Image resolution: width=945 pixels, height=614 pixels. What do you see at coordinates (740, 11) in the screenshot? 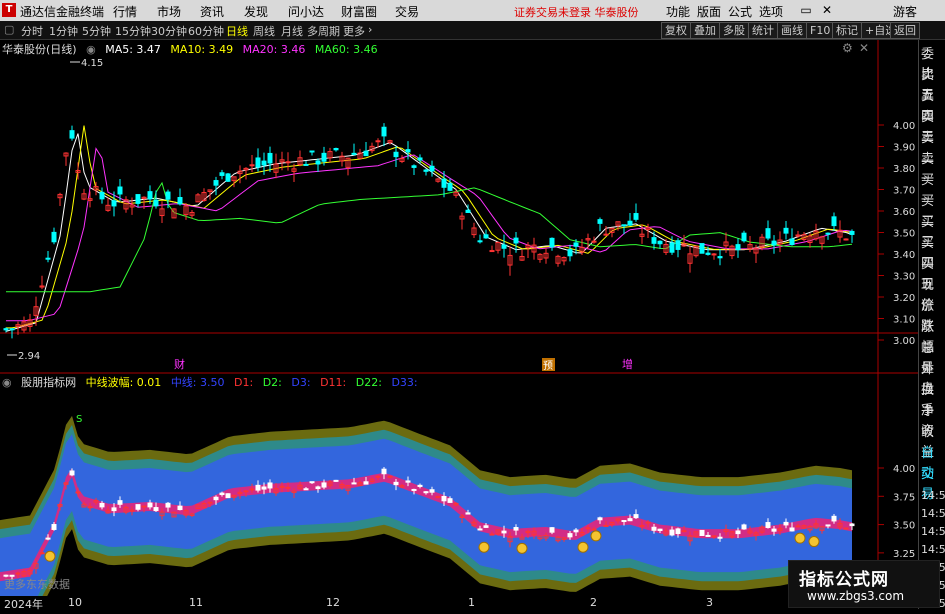
I see `menu-formula: 公式` at bounding box center [740, 11].